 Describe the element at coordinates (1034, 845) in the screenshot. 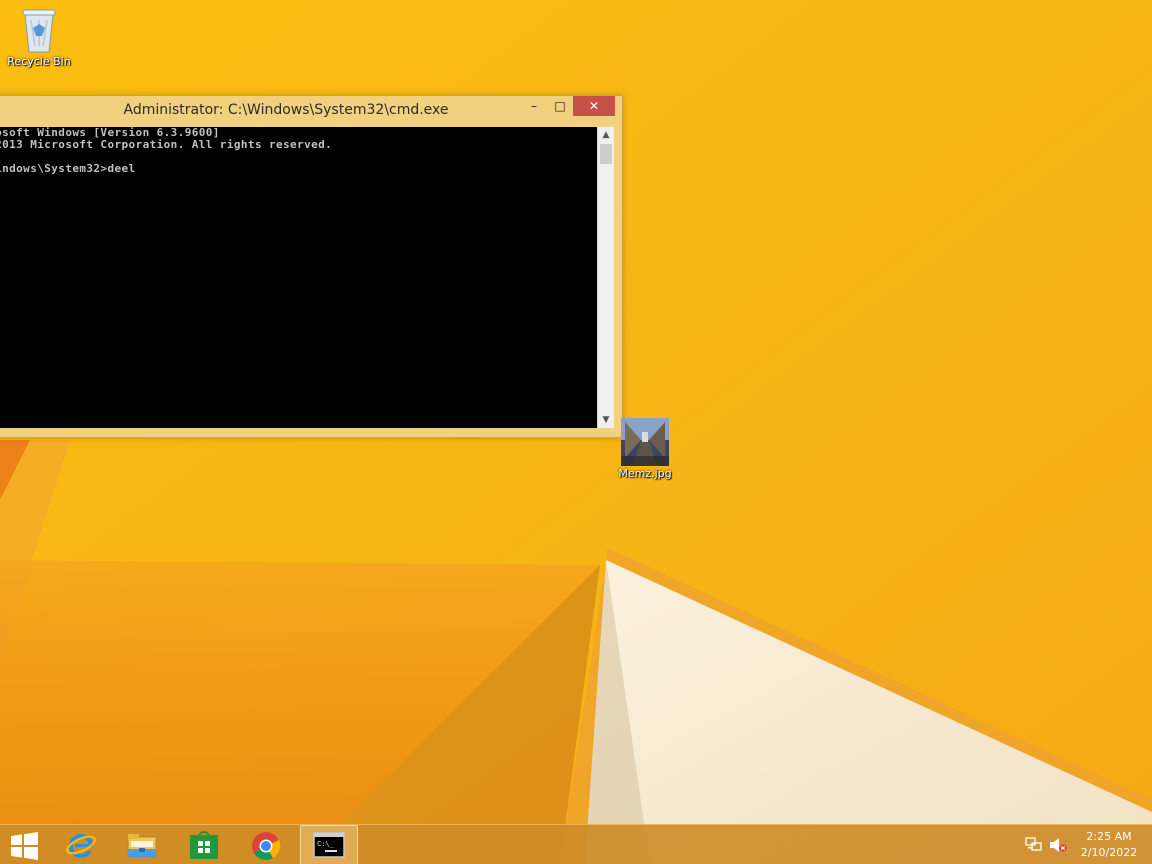

I see `network-icon` at that location.